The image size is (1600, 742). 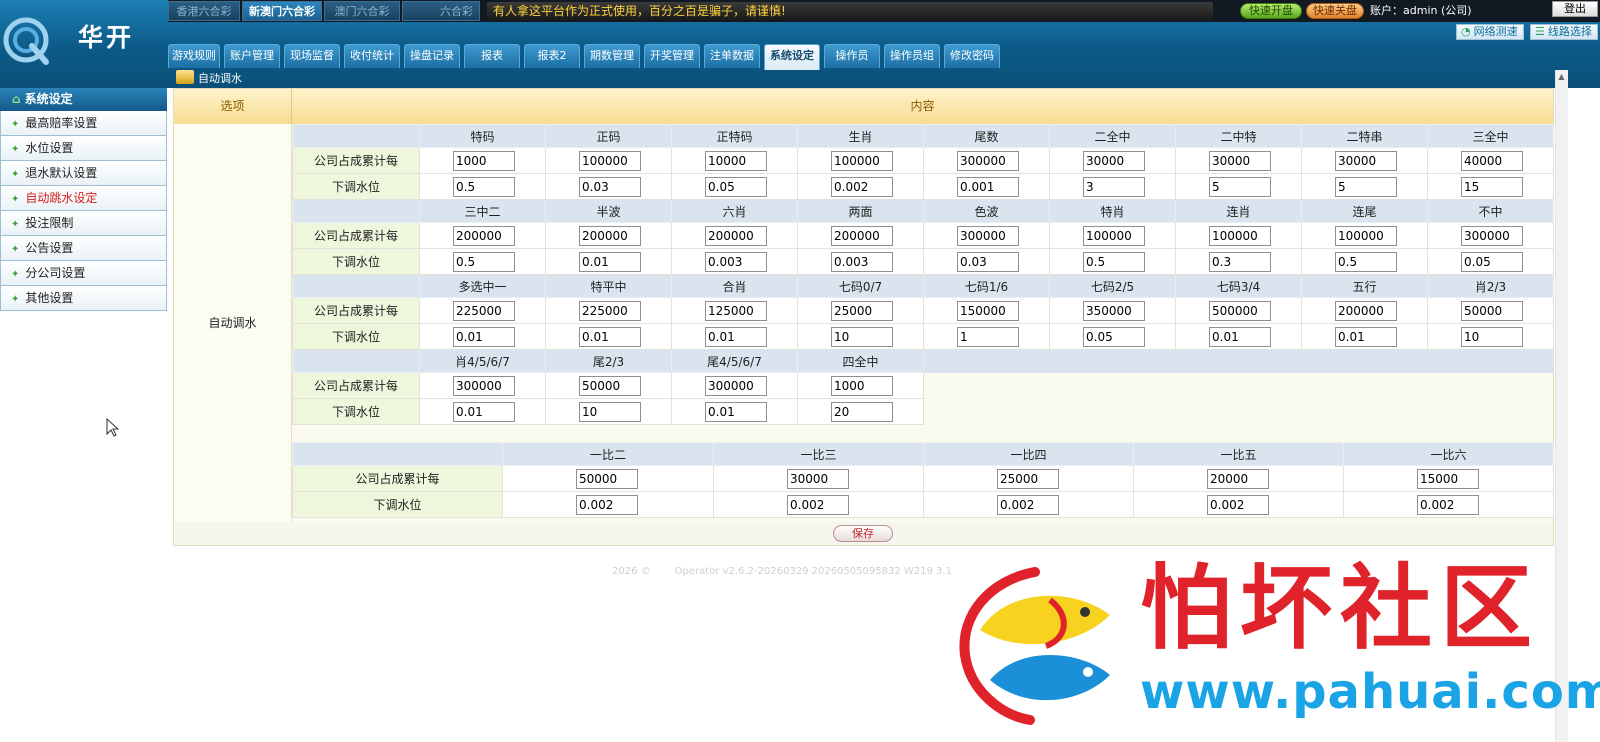 I want to click on nav-tab-bets: 注单数据, so click(x=732, y=56).